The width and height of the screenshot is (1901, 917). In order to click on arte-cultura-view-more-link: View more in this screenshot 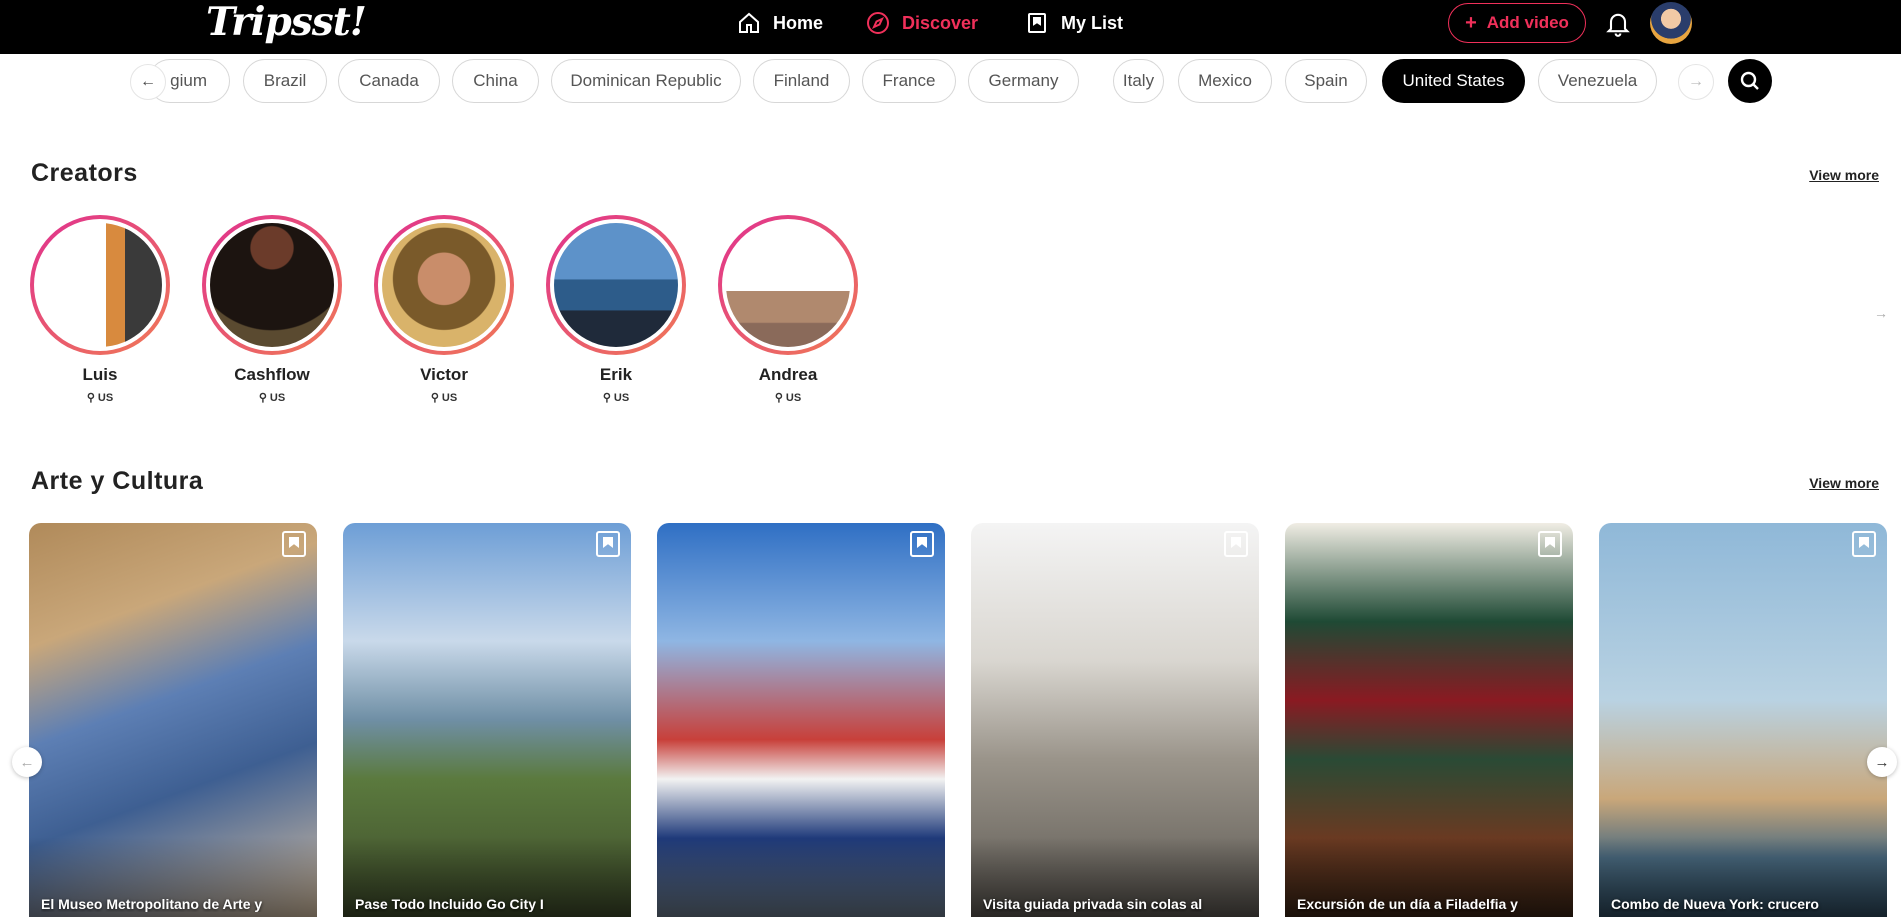, I will do `click(1844, 483)`.